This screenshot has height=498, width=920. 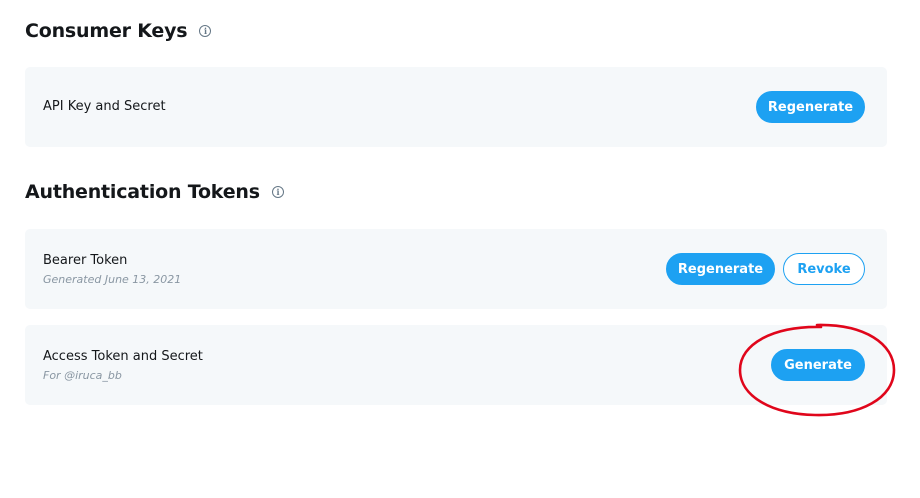 What do you see at coordinates (112, 279) in the screenshot?
I see `bearer-token-generated-date: Generated June 13, 2021` at bounding box center [112, 279].